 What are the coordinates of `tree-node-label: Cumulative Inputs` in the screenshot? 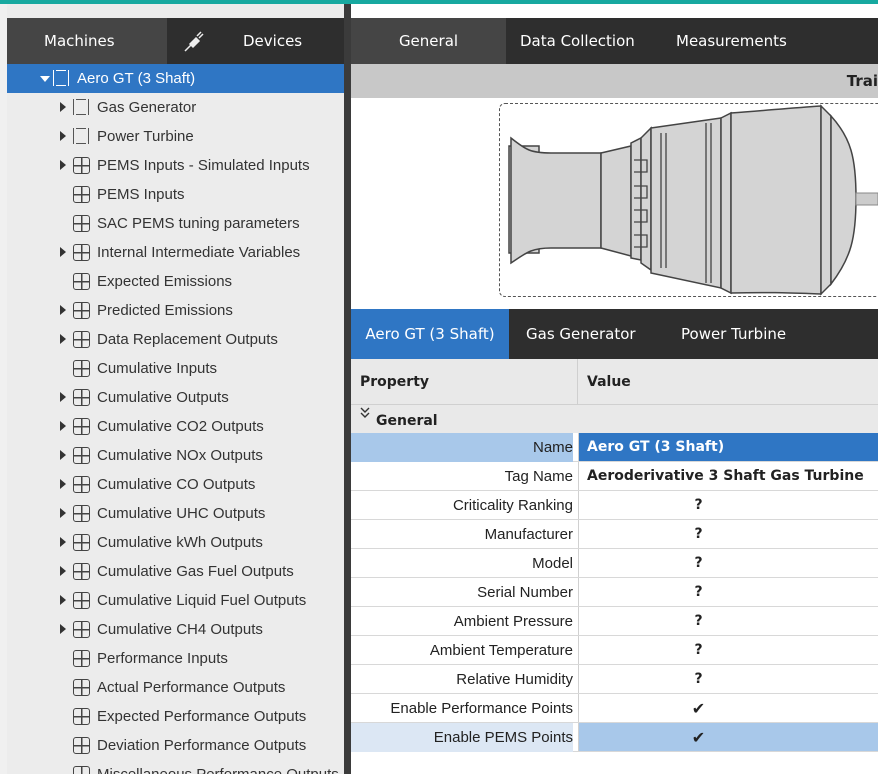 It's located at (157, 368).